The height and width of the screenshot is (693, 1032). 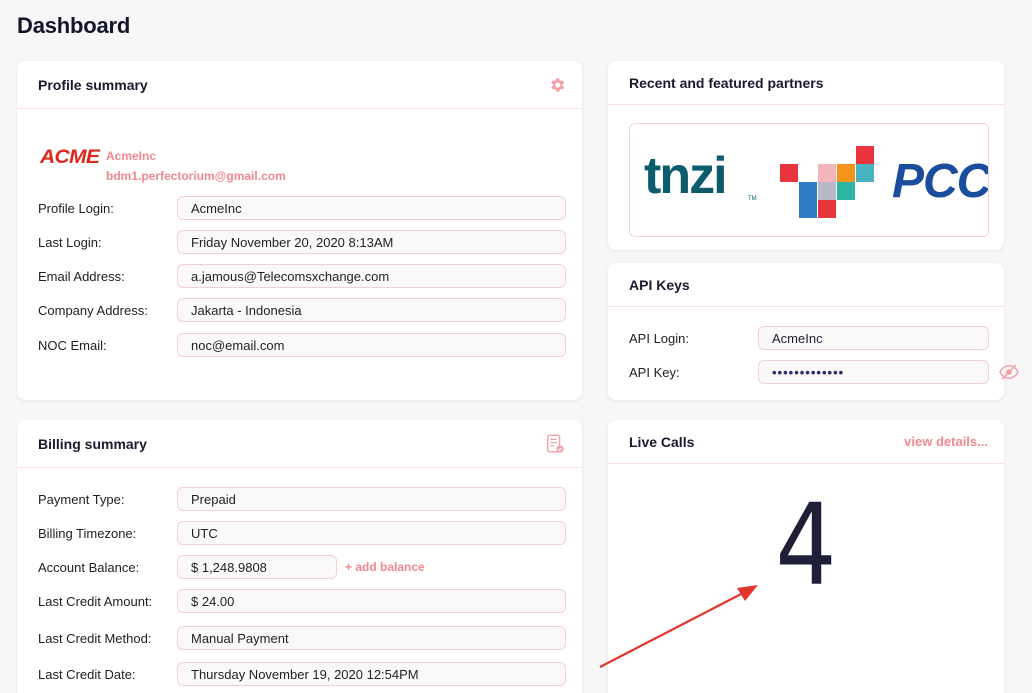 I want to click on billing-summary-title: Billing summary, so click(x=92, y=443).